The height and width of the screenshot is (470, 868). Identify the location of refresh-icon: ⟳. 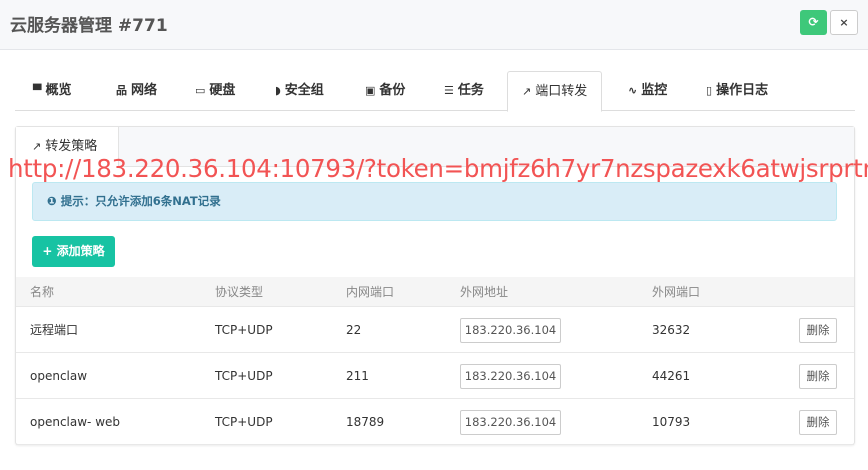
(813, 22).